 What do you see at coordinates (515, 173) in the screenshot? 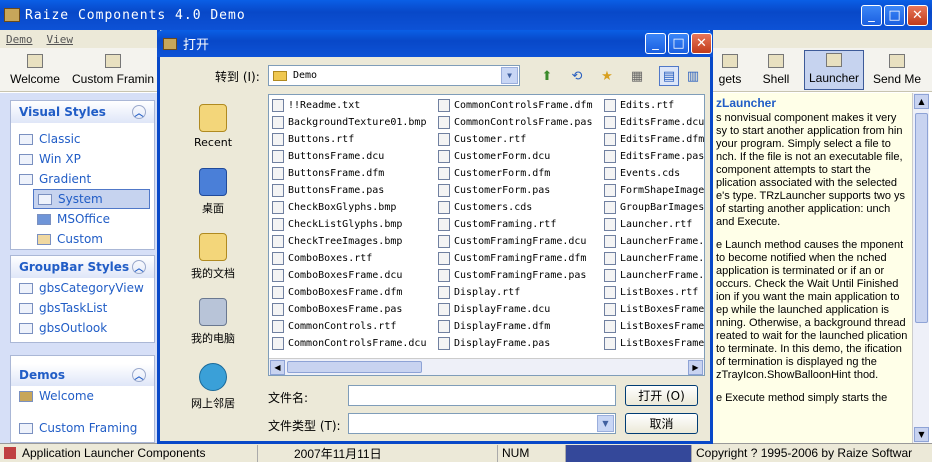
I see `file-item: CustomerForm.dfm` at bounding box center [515, 173].